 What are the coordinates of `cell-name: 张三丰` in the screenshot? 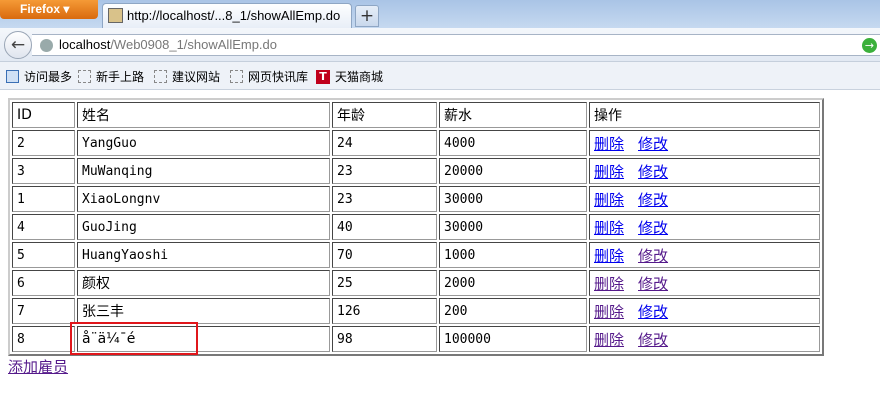 It's located at (203, 311).